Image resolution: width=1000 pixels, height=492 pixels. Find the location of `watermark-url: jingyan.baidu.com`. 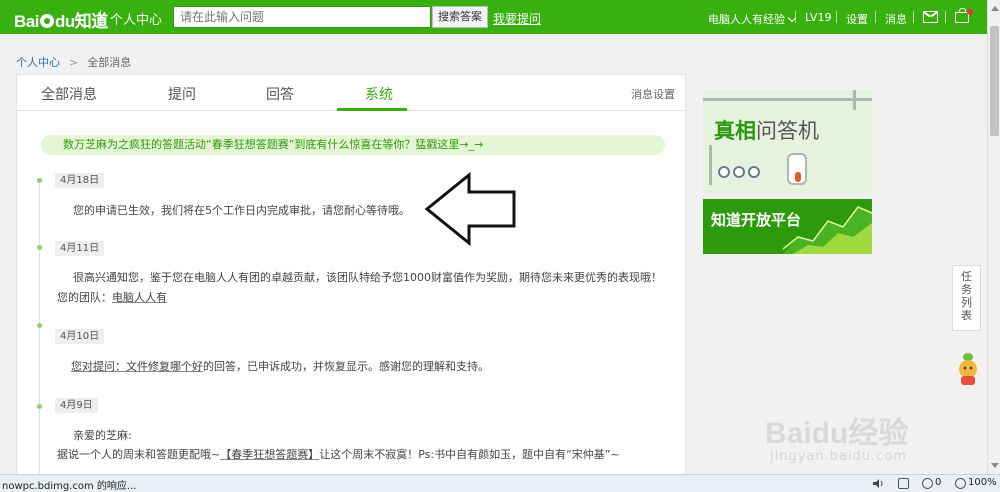

watermark-url: jingyan.baidu.com is located at coordinates (838, 456).